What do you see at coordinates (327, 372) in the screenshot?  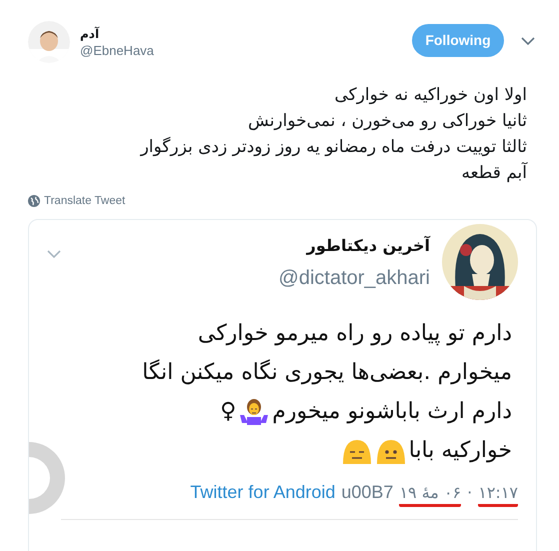 I see `tweet-text: میخوارم .بعضی‌ها یجوری نگاه میکنن انگا` at bounding box center [327, 372].